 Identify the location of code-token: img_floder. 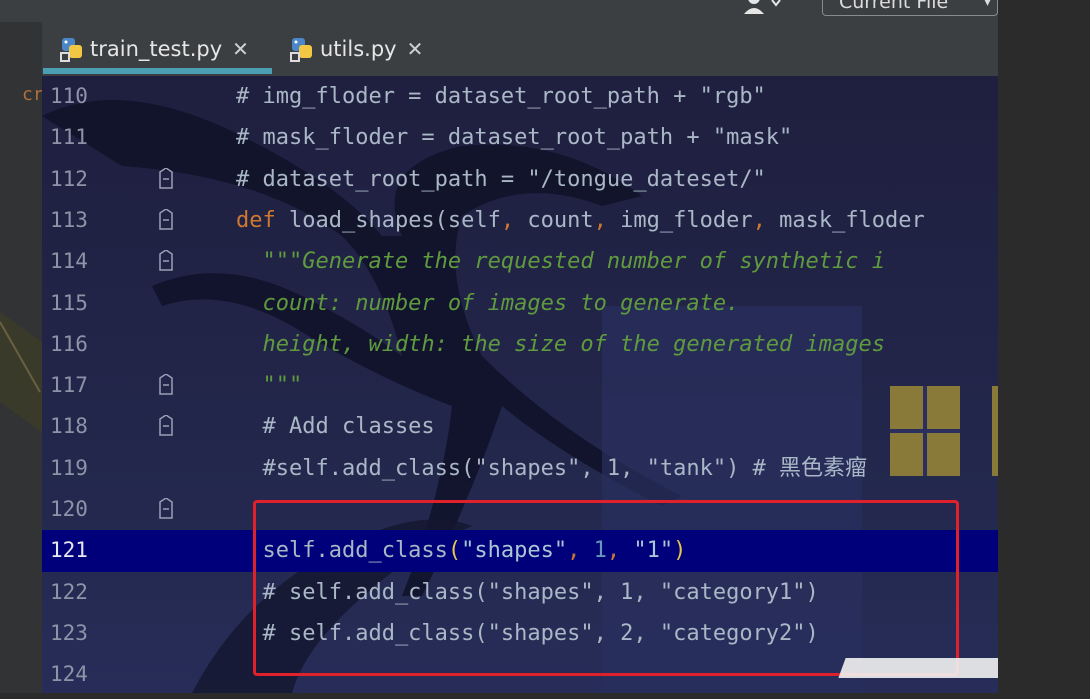
(679, 220).